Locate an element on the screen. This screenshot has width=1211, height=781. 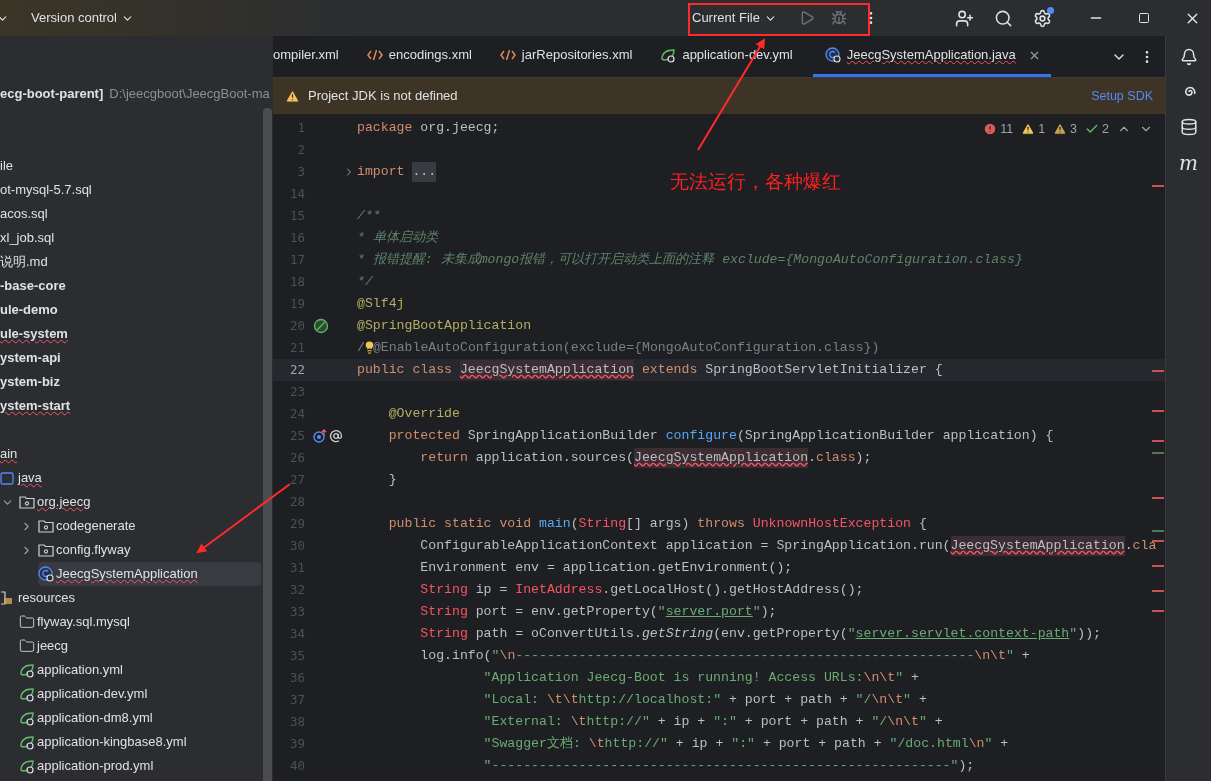
editor-tab: jarRepositories.xml is located at coordinates (566, 56).